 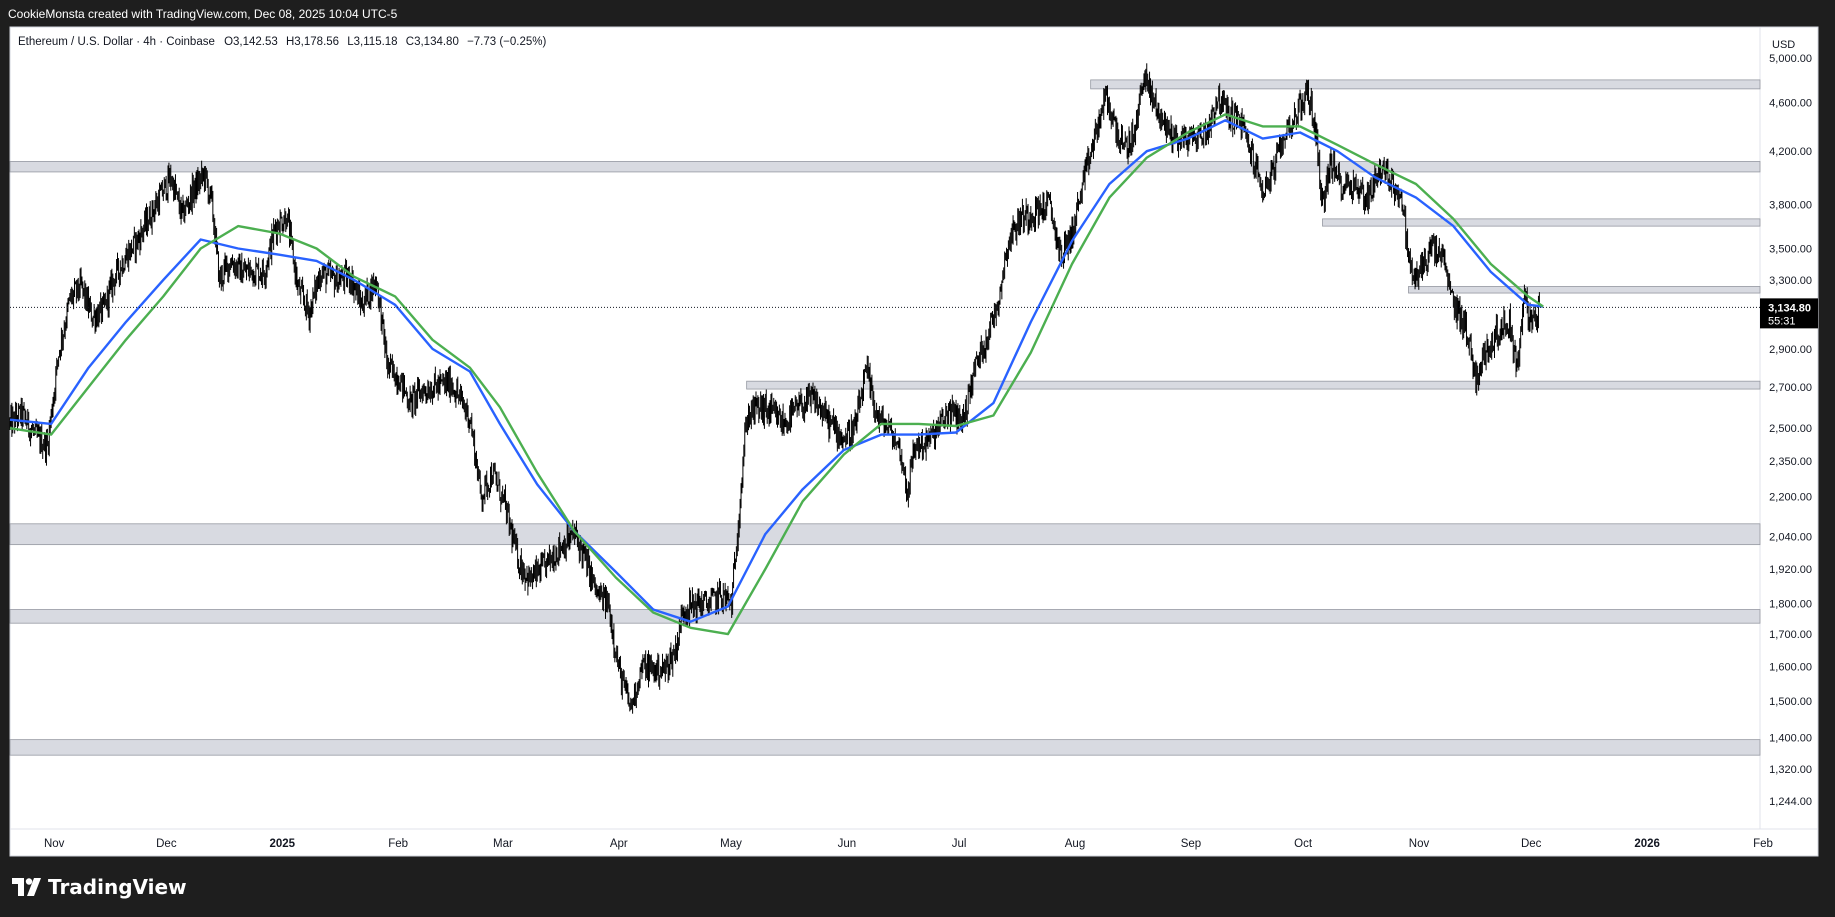 What do you see at coordinates (251, 42) in the screenshot?
I see `ohlc-open: O3,142.53` at bounding box center [251, 42].